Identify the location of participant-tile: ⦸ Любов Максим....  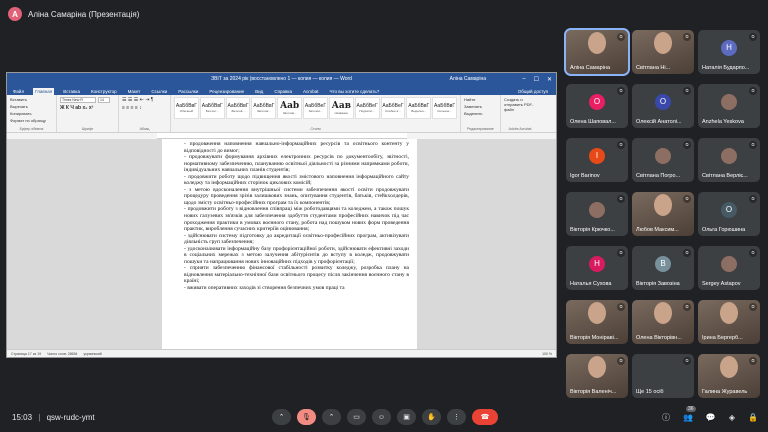
(663, 214).